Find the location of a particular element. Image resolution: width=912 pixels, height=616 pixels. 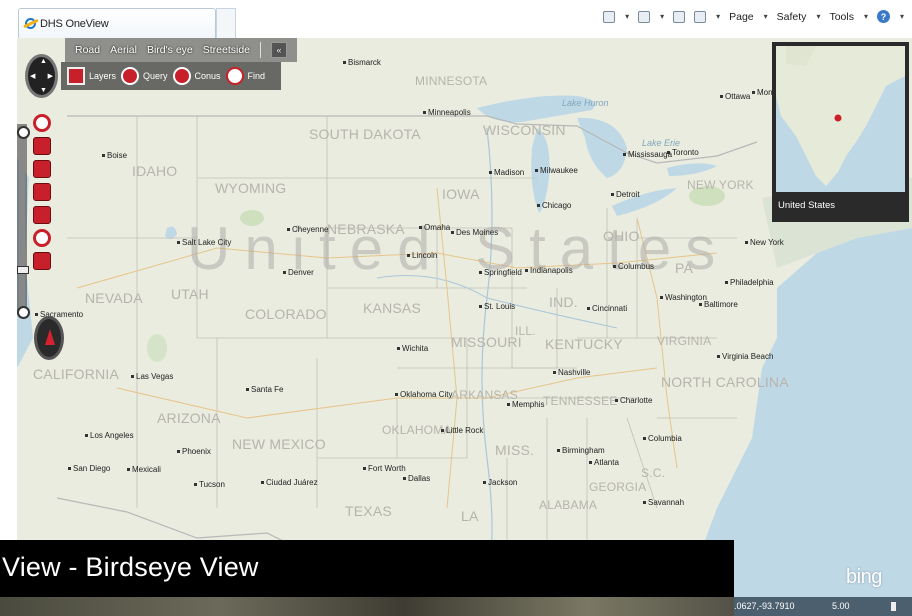

state-label: MINNESOTA is located at coordinates (451, 81).